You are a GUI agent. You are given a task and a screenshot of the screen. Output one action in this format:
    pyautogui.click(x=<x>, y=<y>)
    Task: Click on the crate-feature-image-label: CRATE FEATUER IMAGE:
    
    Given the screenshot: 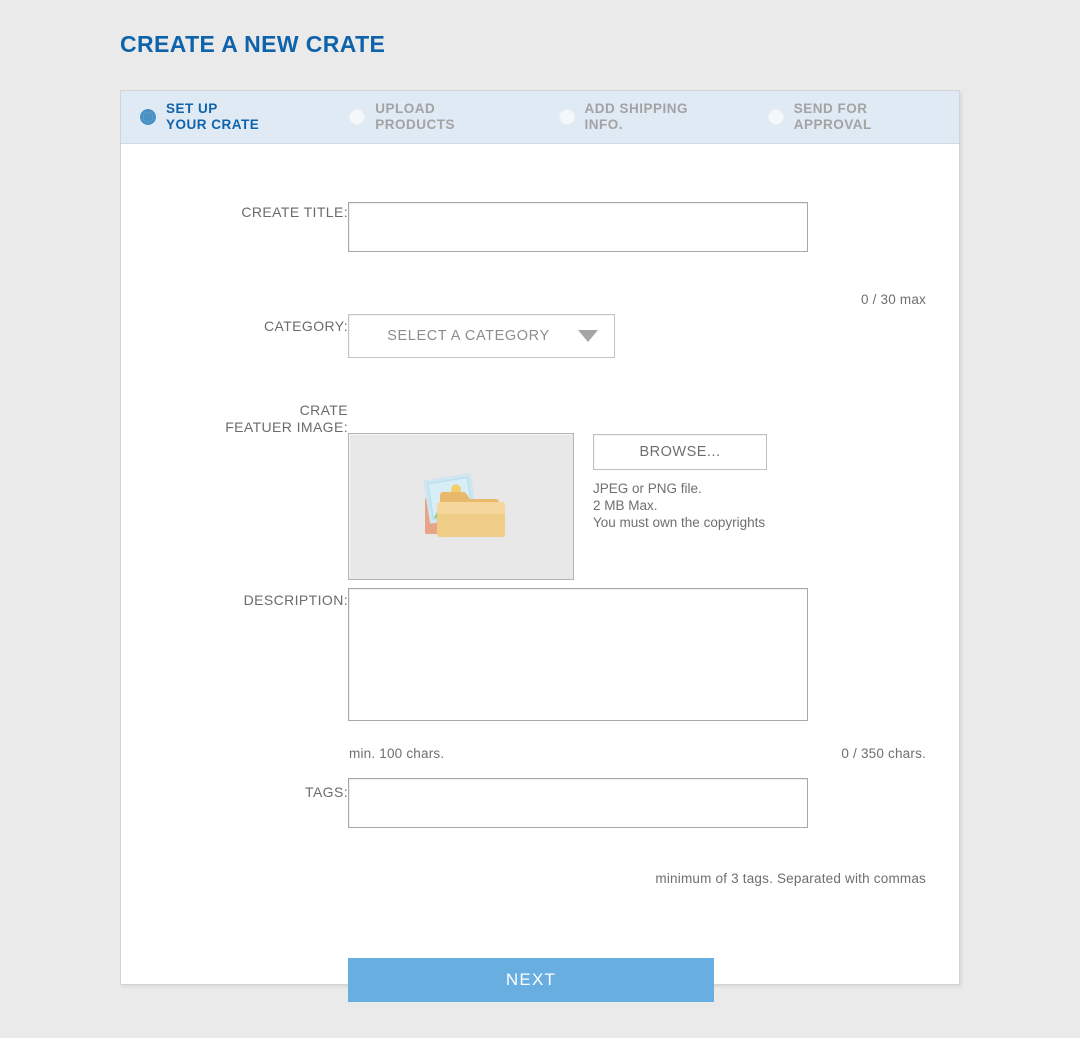 What is the action you would take?
    pyautogui.click(x=286, y=418)
    